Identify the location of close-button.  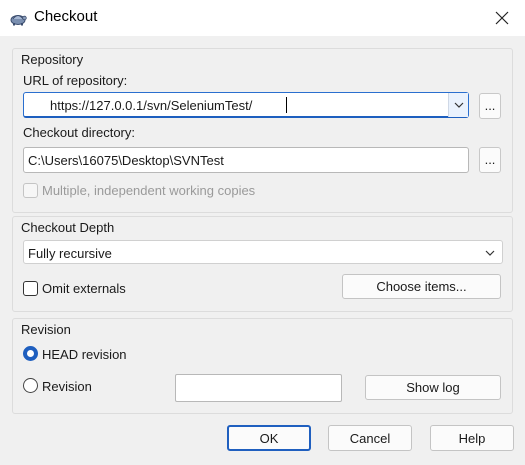
(502, 18).